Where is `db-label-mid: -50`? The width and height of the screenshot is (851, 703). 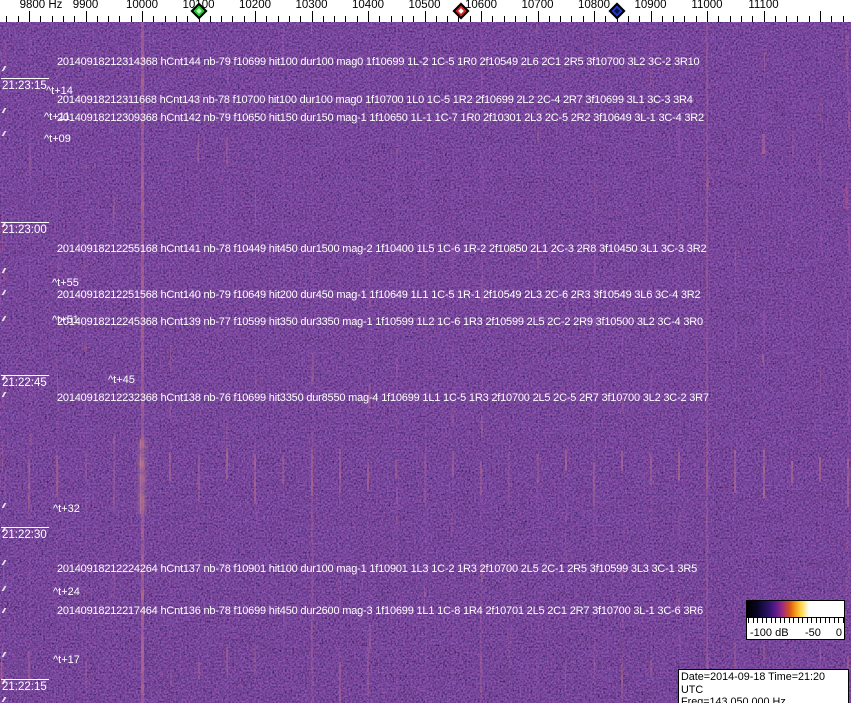 db-label-mid: -50 is located at coordinates (813, 633).